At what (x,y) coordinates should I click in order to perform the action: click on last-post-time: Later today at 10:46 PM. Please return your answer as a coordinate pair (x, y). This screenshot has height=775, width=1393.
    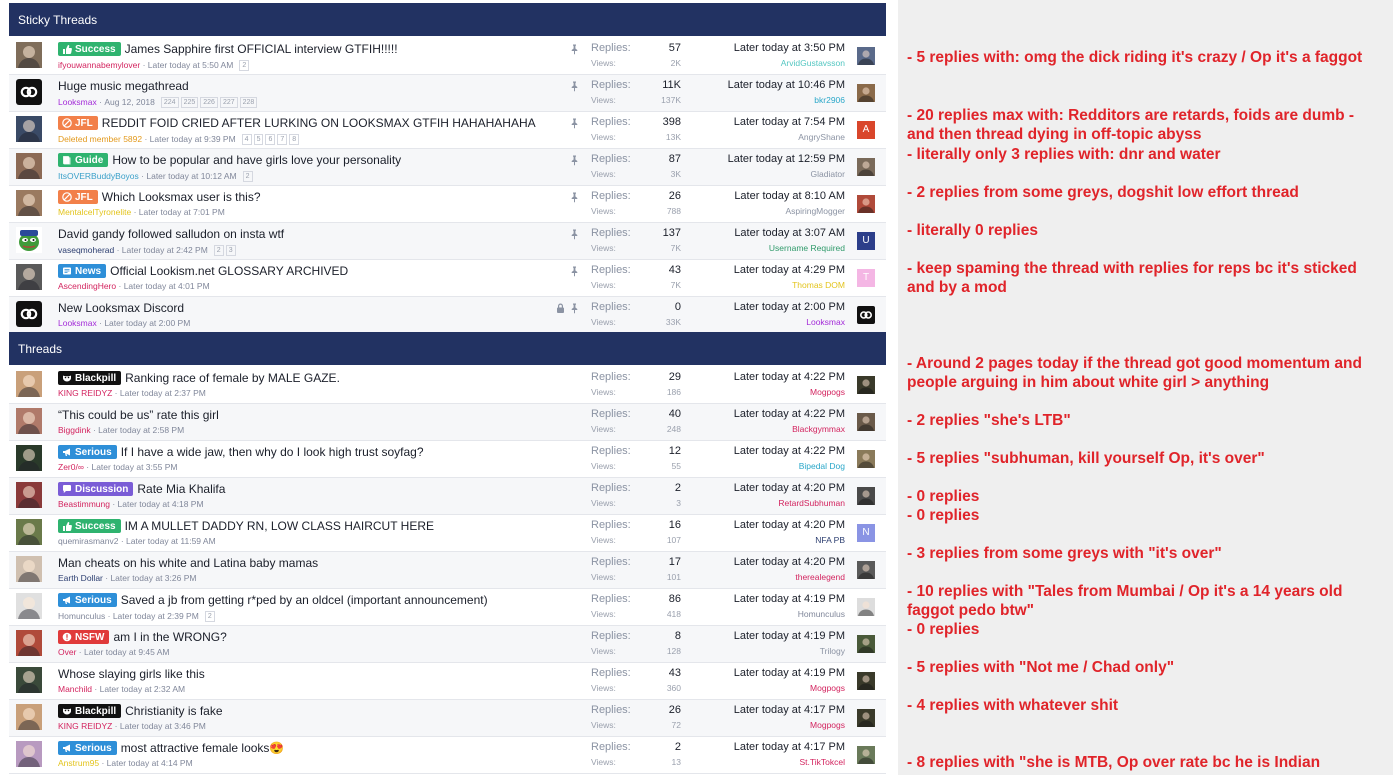
    Looking at the image, I should click on (772, 85).